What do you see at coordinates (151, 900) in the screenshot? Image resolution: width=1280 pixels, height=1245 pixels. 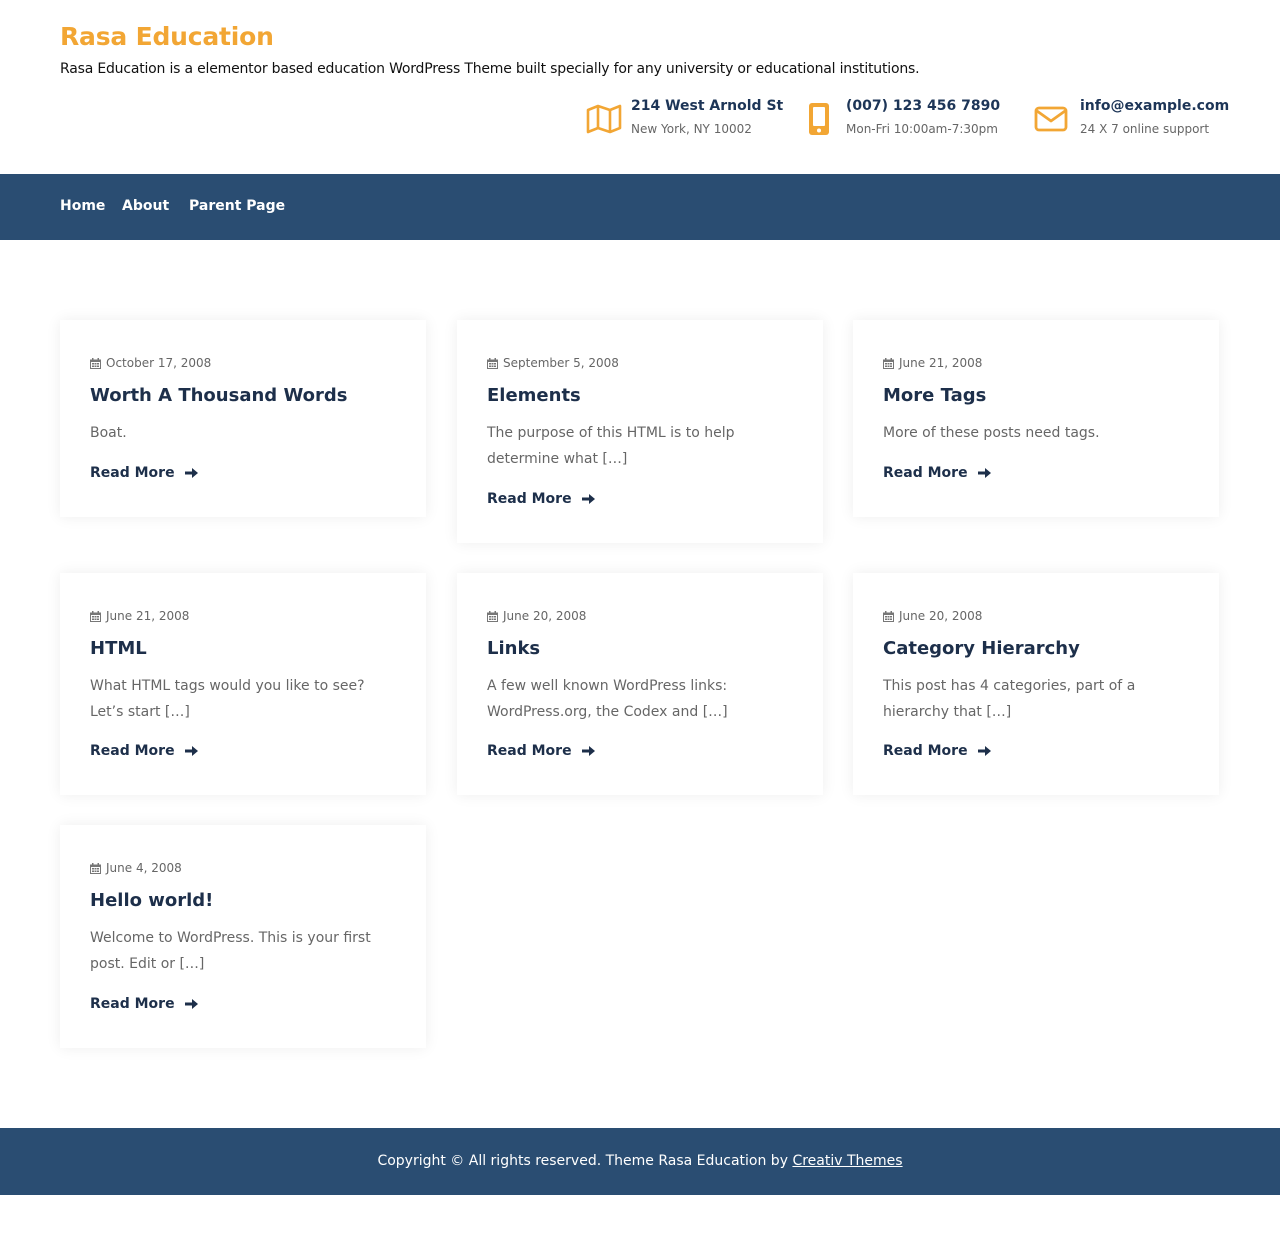 I see `post-title: Hello world!` at bounding box center [151, 900].